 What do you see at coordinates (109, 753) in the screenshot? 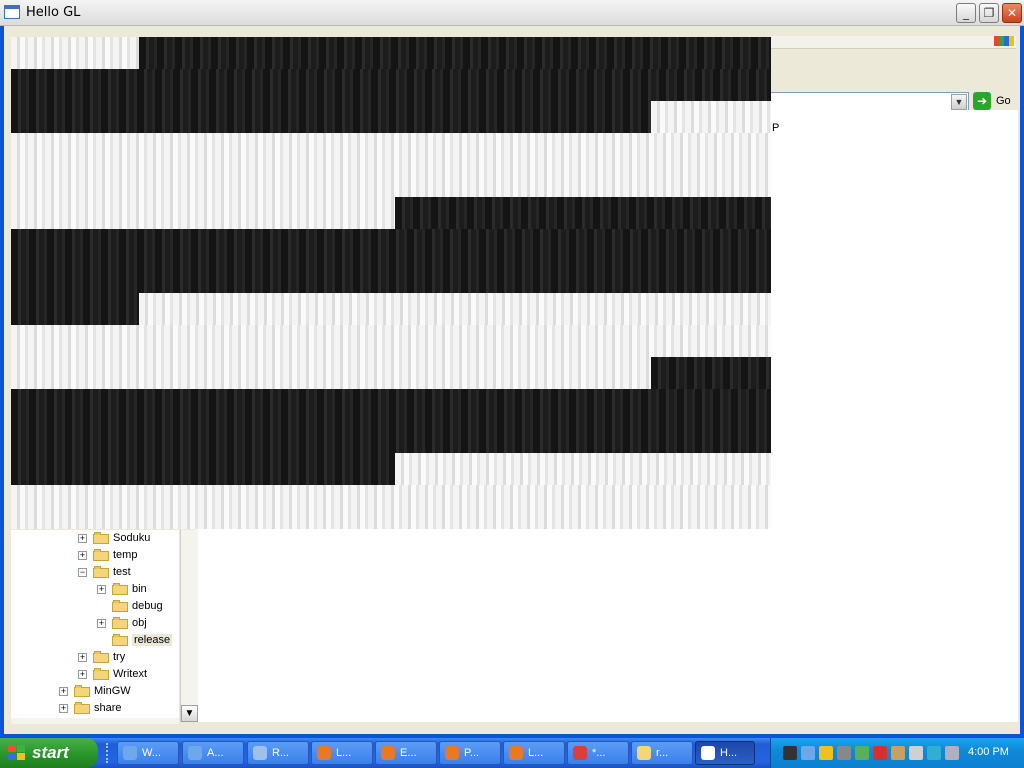
I see `taskbar-grip` at bounding box center [109, 753].